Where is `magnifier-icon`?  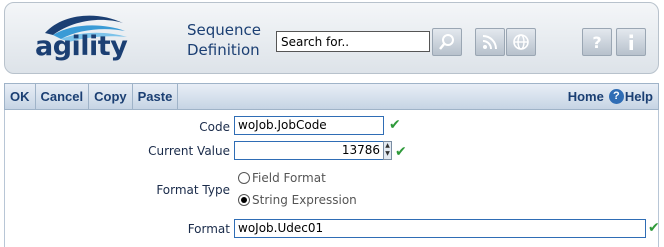
magnifier-icon is located at coordinates (446, 42).